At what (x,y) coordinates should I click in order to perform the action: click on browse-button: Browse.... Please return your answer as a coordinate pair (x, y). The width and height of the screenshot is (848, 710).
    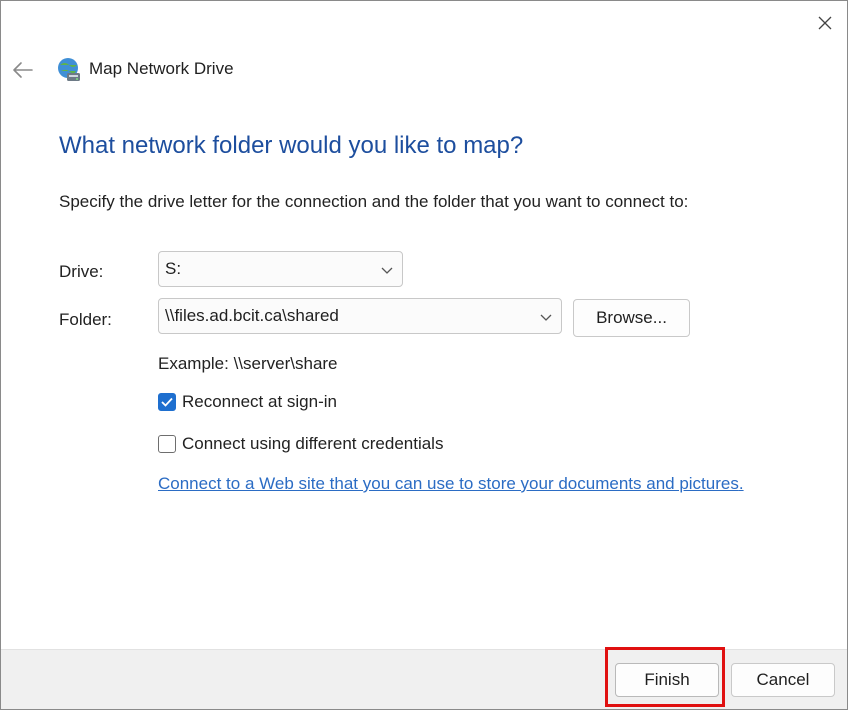
    Looking at the image, I should click on (631, 318).